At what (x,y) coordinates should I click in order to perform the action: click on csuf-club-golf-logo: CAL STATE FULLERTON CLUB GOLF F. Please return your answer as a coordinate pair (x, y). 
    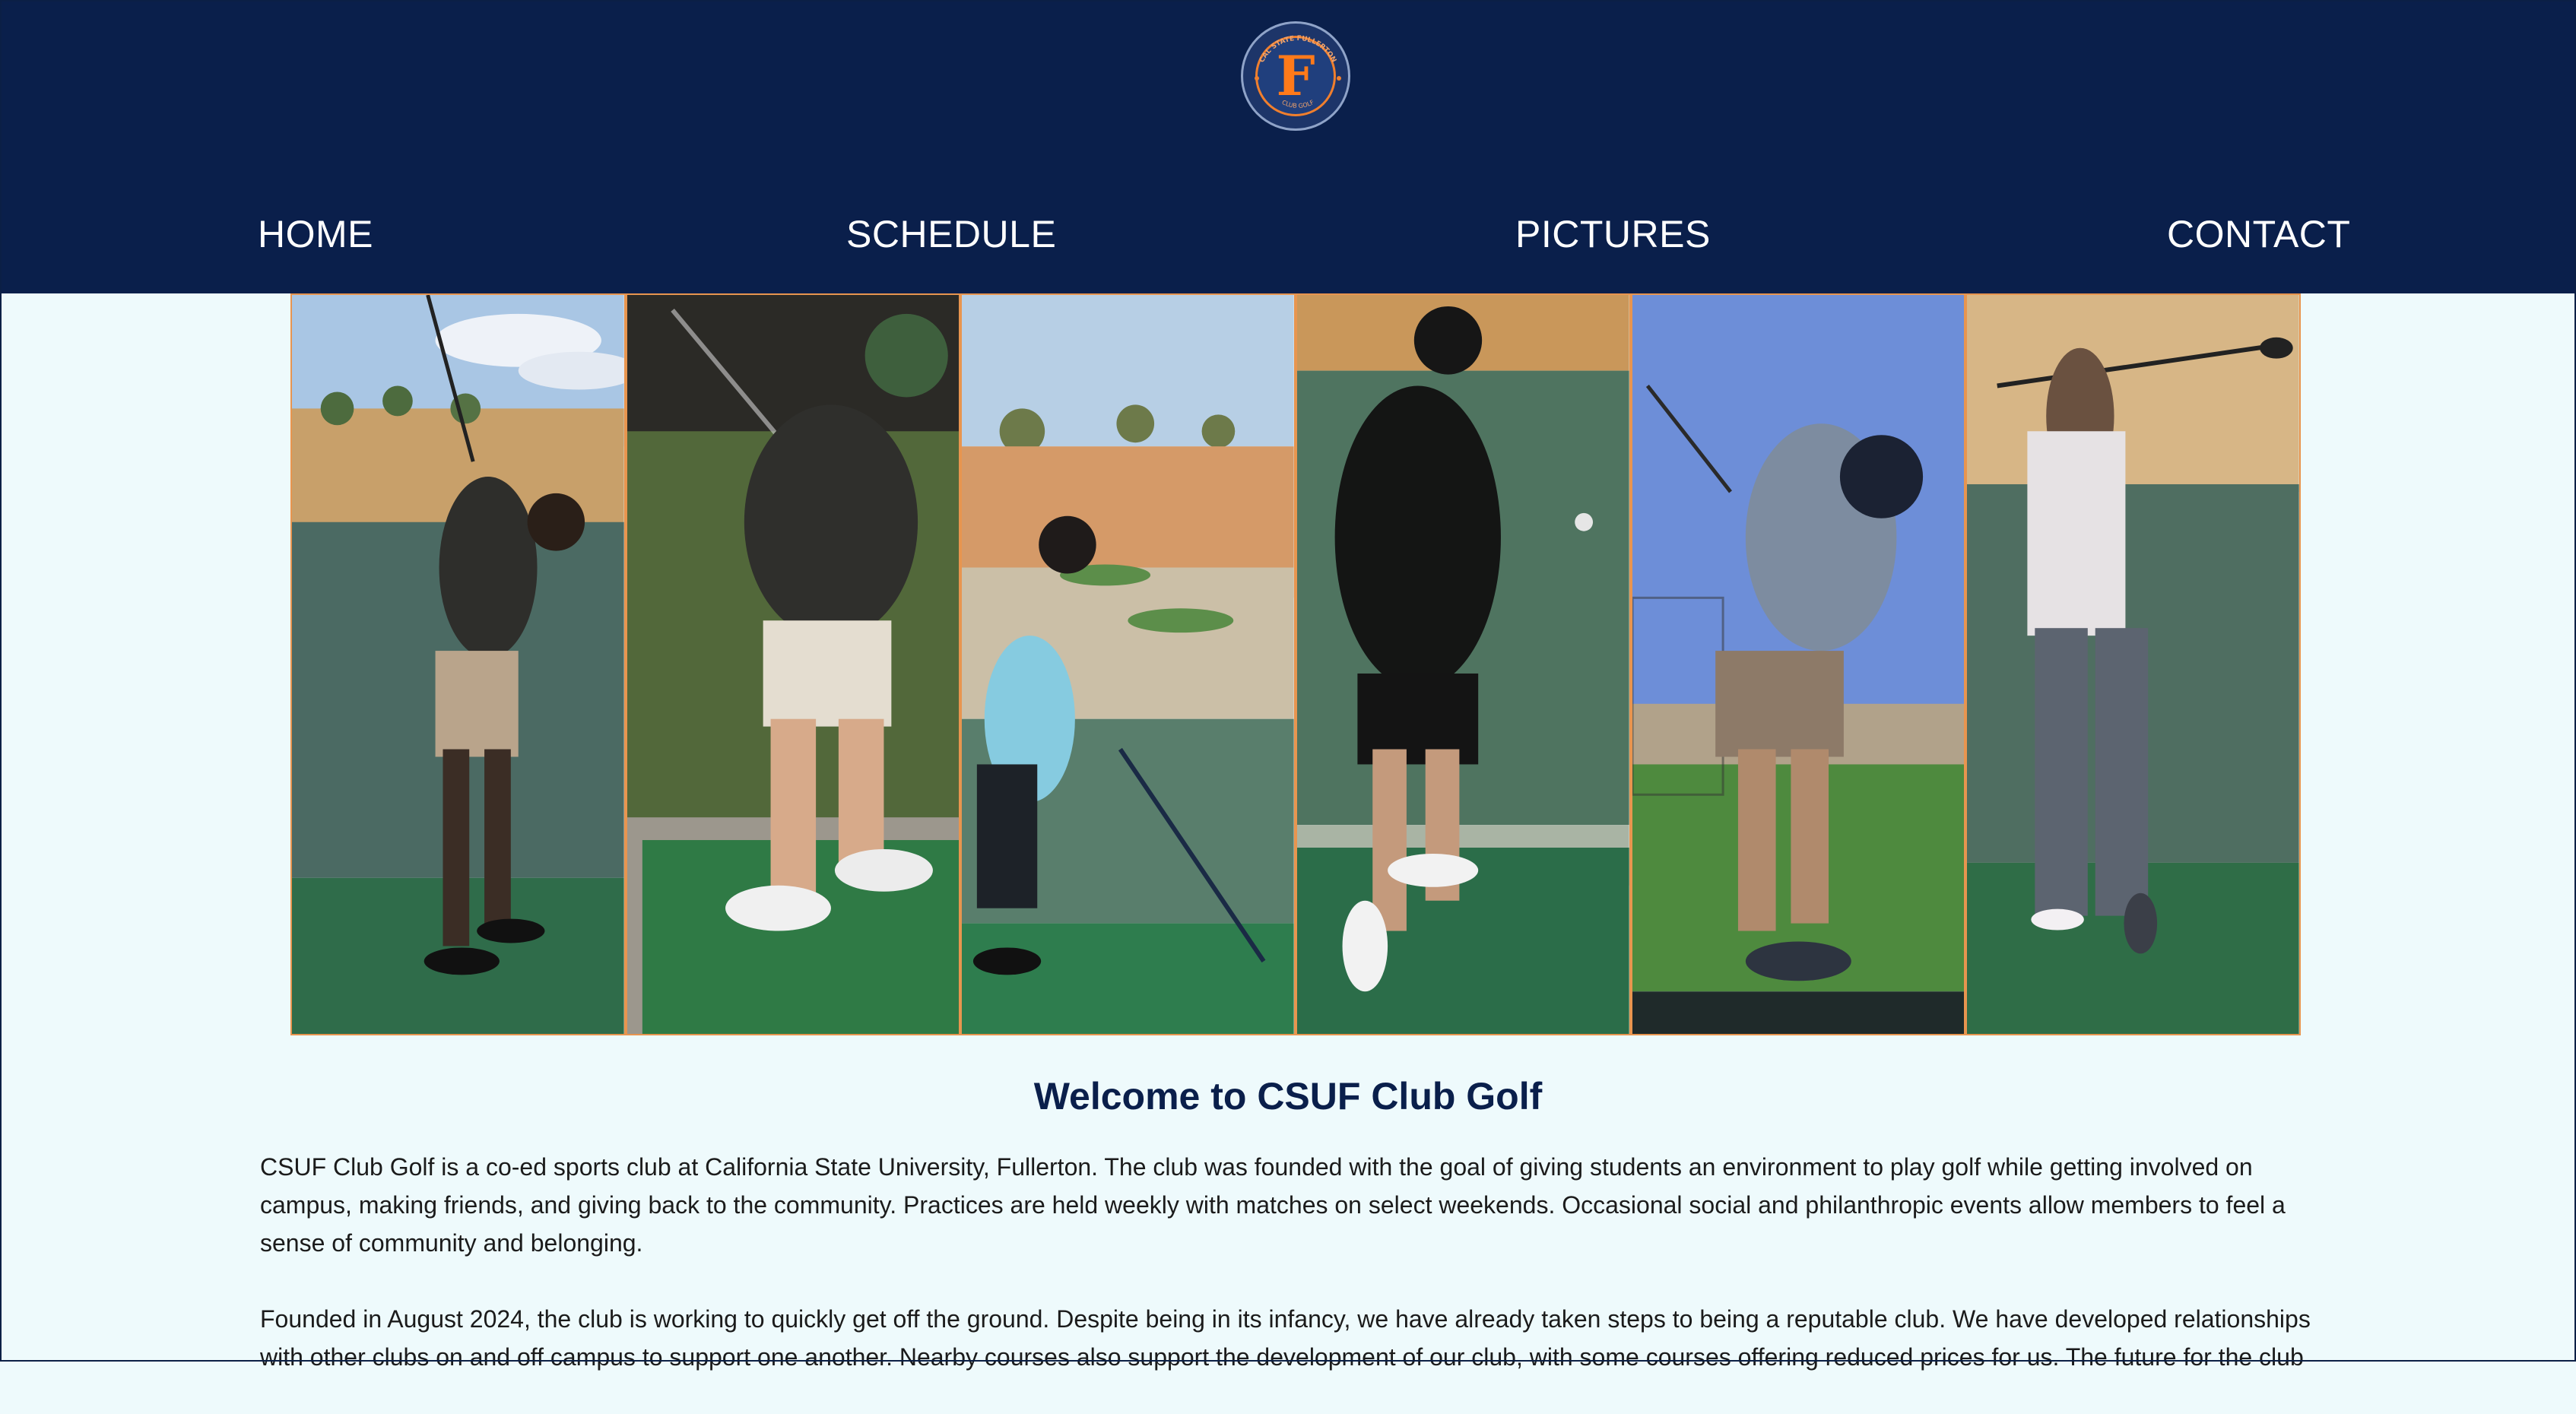
    Looking at the image, I should click on (1296, 76).